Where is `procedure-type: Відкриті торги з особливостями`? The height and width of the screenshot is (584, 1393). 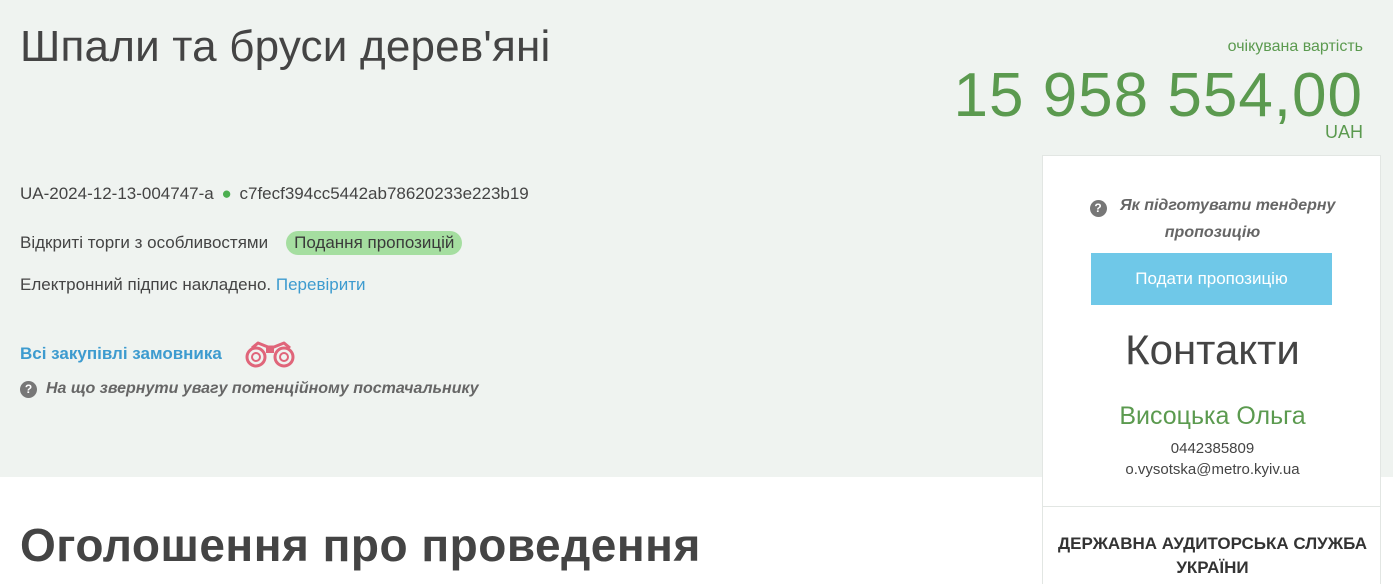
procedure-type: Відкриті торги з особливостями is located at coordinates (144, 242).